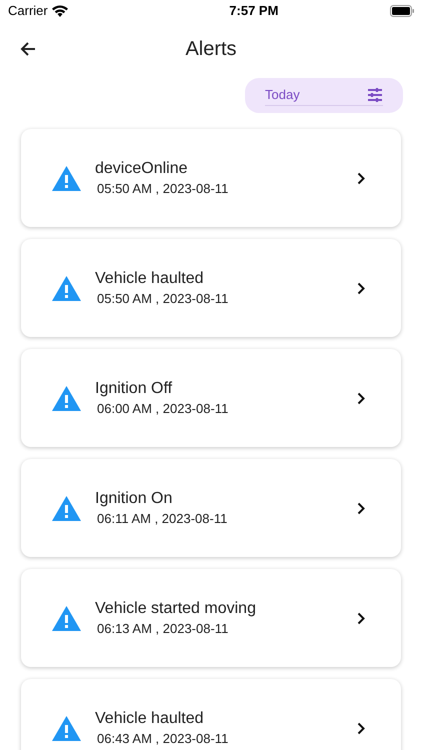 This screenshot has width=422, height=750. I want to click on alert-title: deviceOnline, so click(141, 169).